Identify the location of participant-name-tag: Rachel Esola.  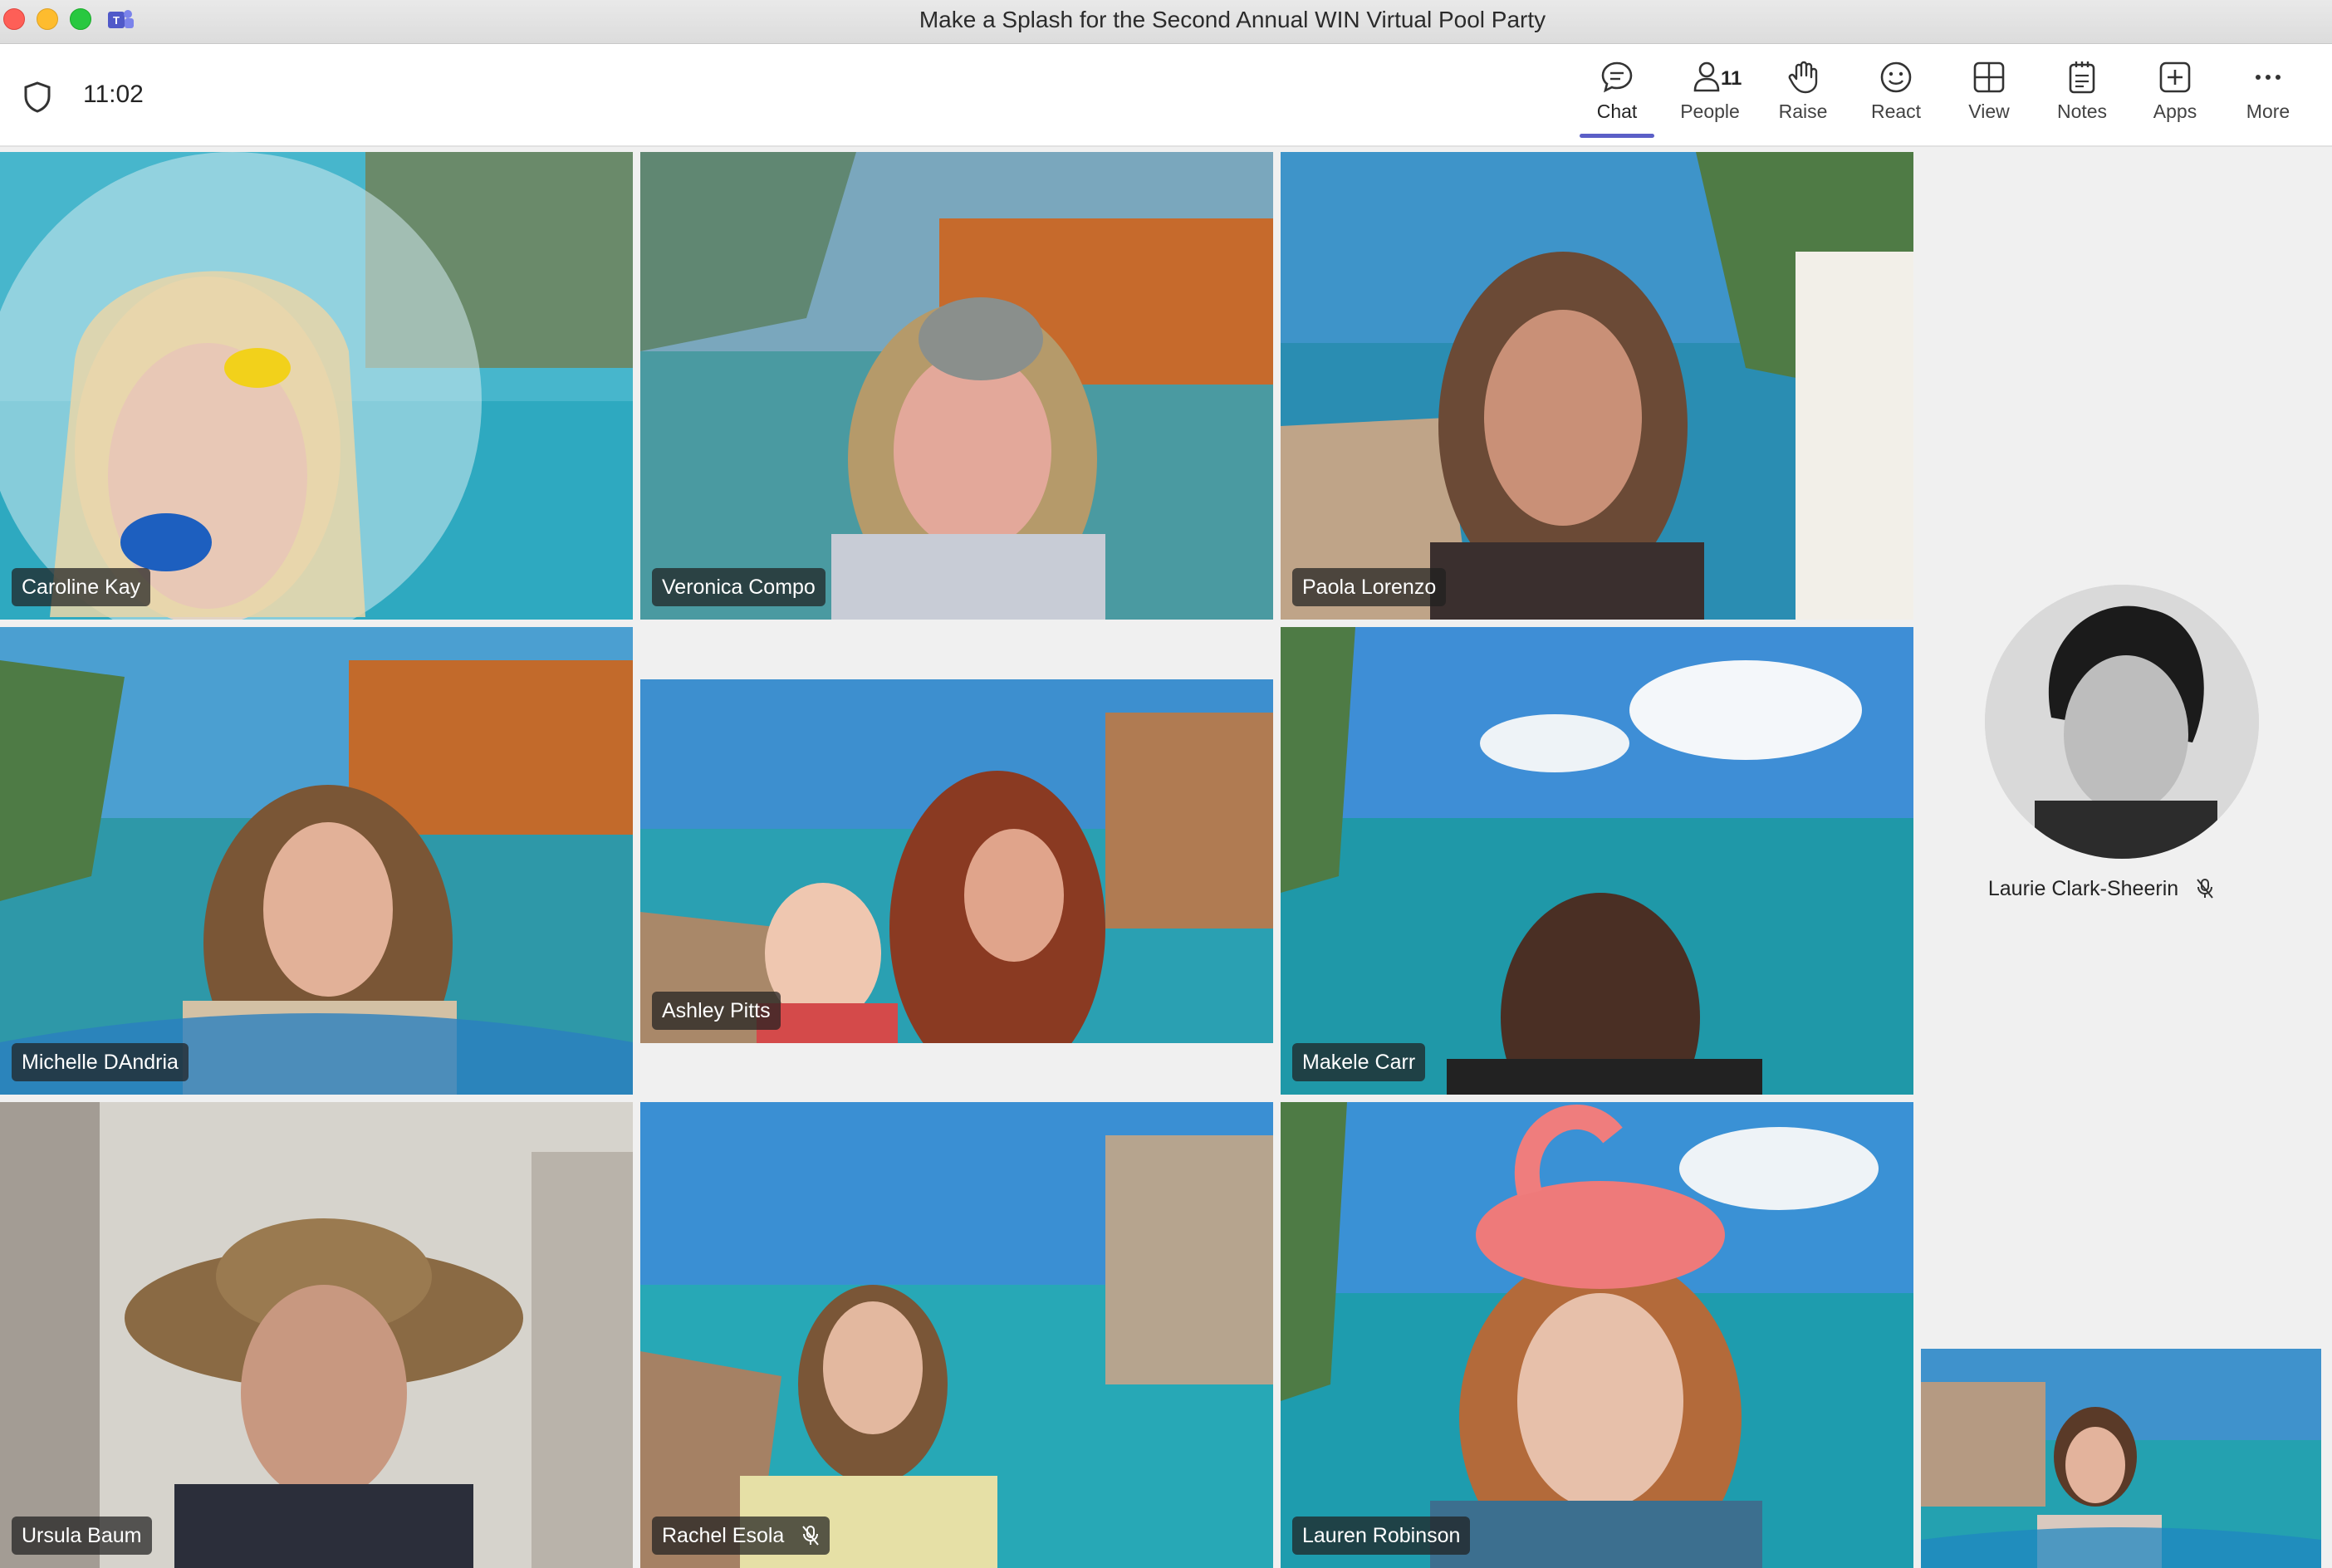
(741, 1536).